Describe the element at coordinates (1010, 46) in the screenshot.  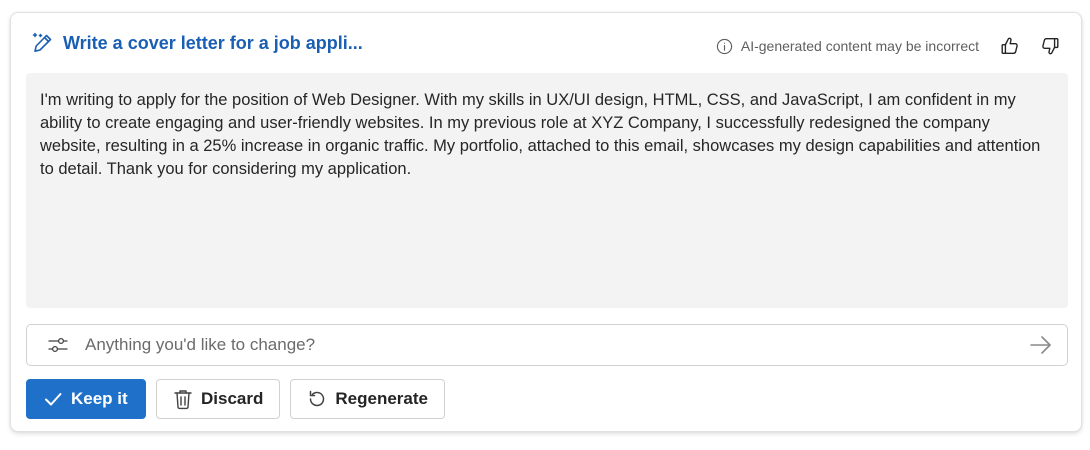
I see `thumbs-up-icon` at that location.